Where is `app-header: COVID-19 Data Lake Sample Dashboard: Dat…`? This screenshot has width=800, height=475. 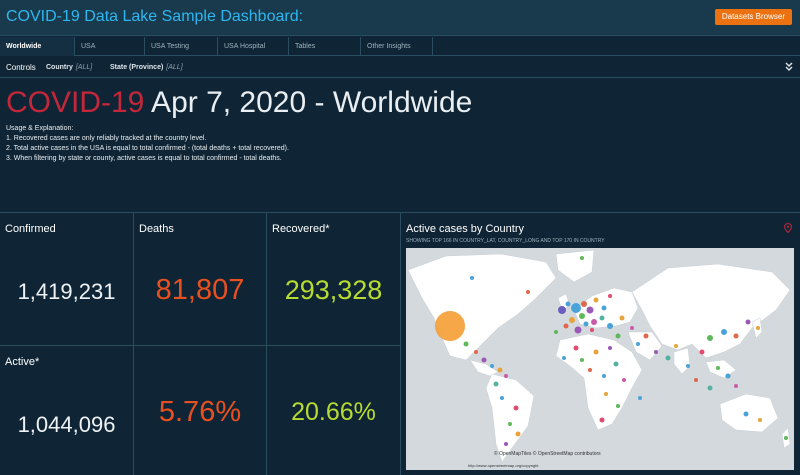 app-header: COVID-19 Data Lake Sample Dashboard: Dat… is located at coordinates (400, 18).